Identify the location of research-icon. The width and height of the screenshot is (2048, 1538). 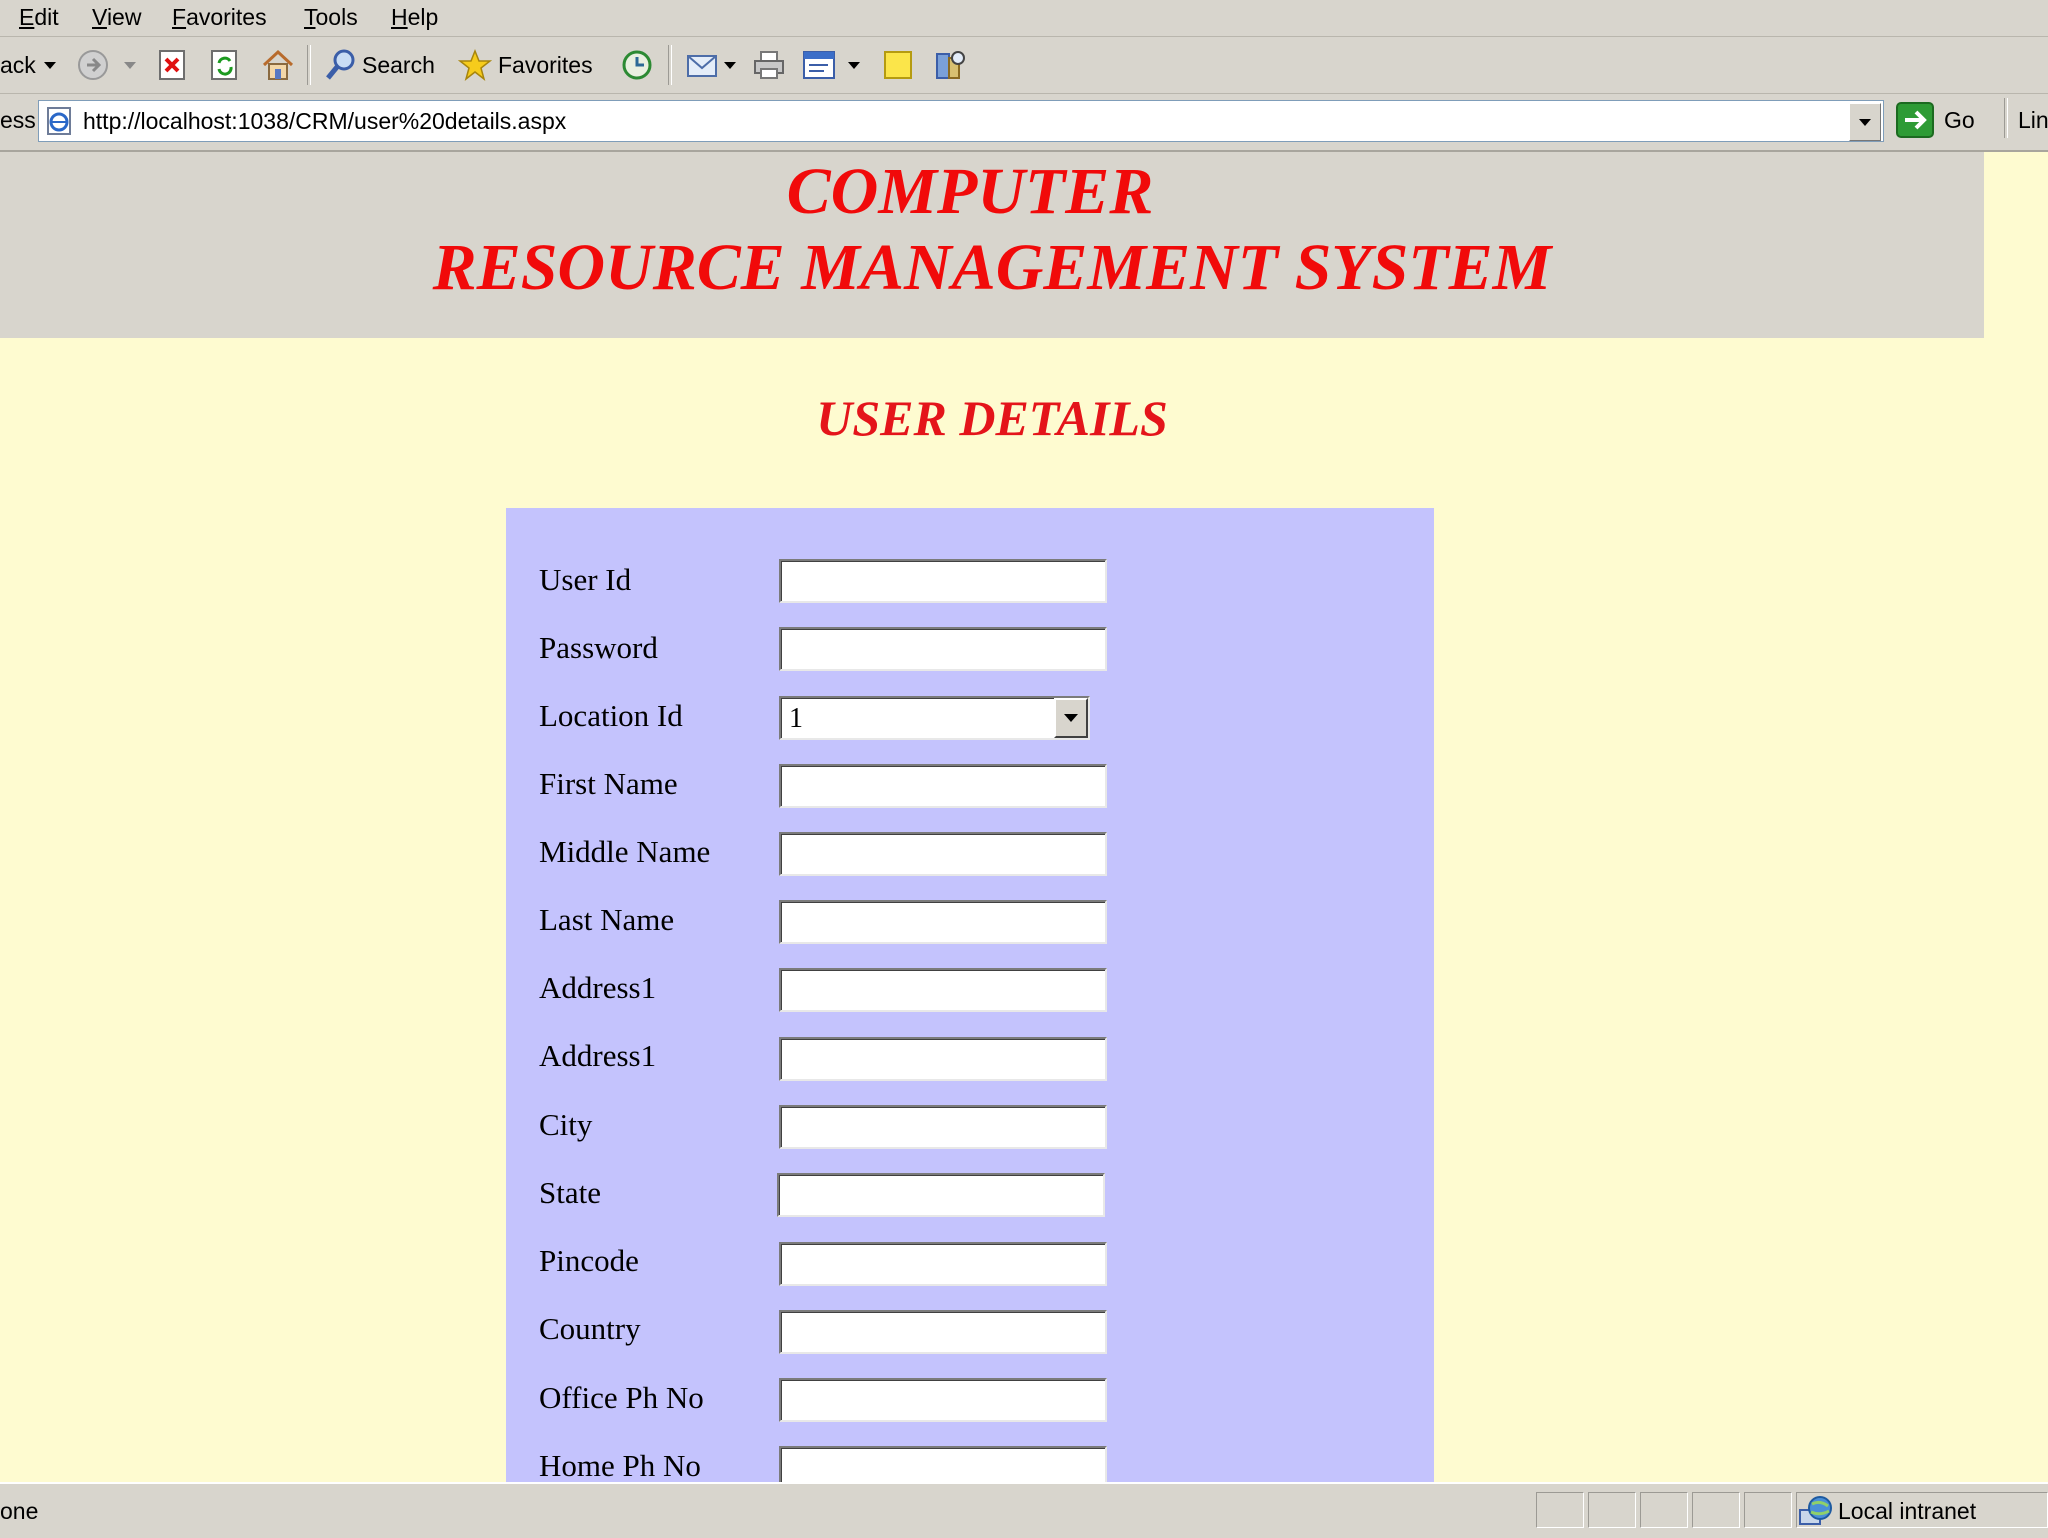
(950, 65).